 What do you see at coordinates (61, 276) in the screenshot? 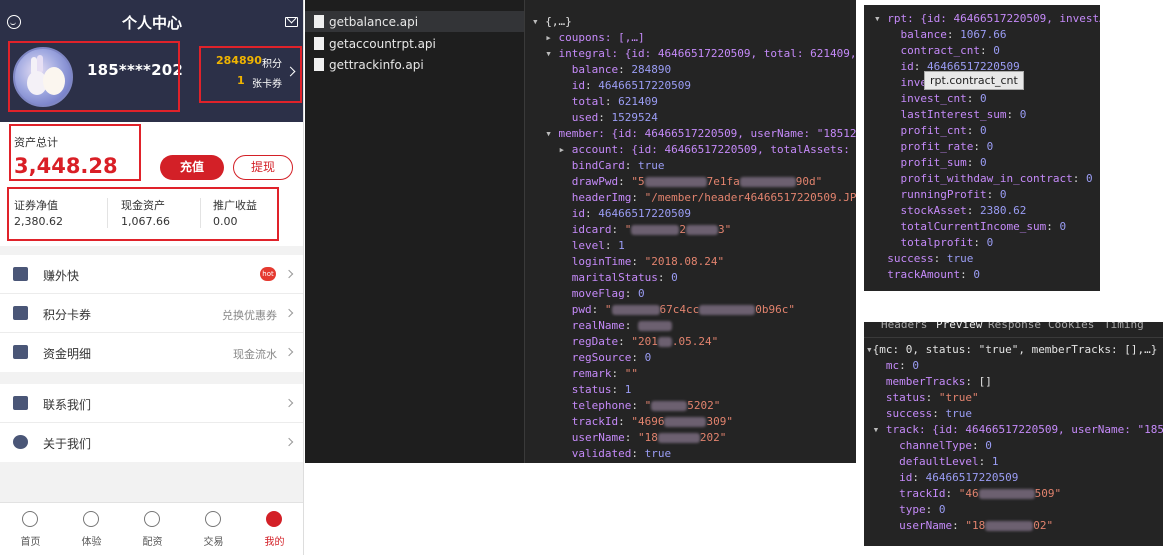
I see `menu-item-label: 赚外快` at bounding box center [61, 276].